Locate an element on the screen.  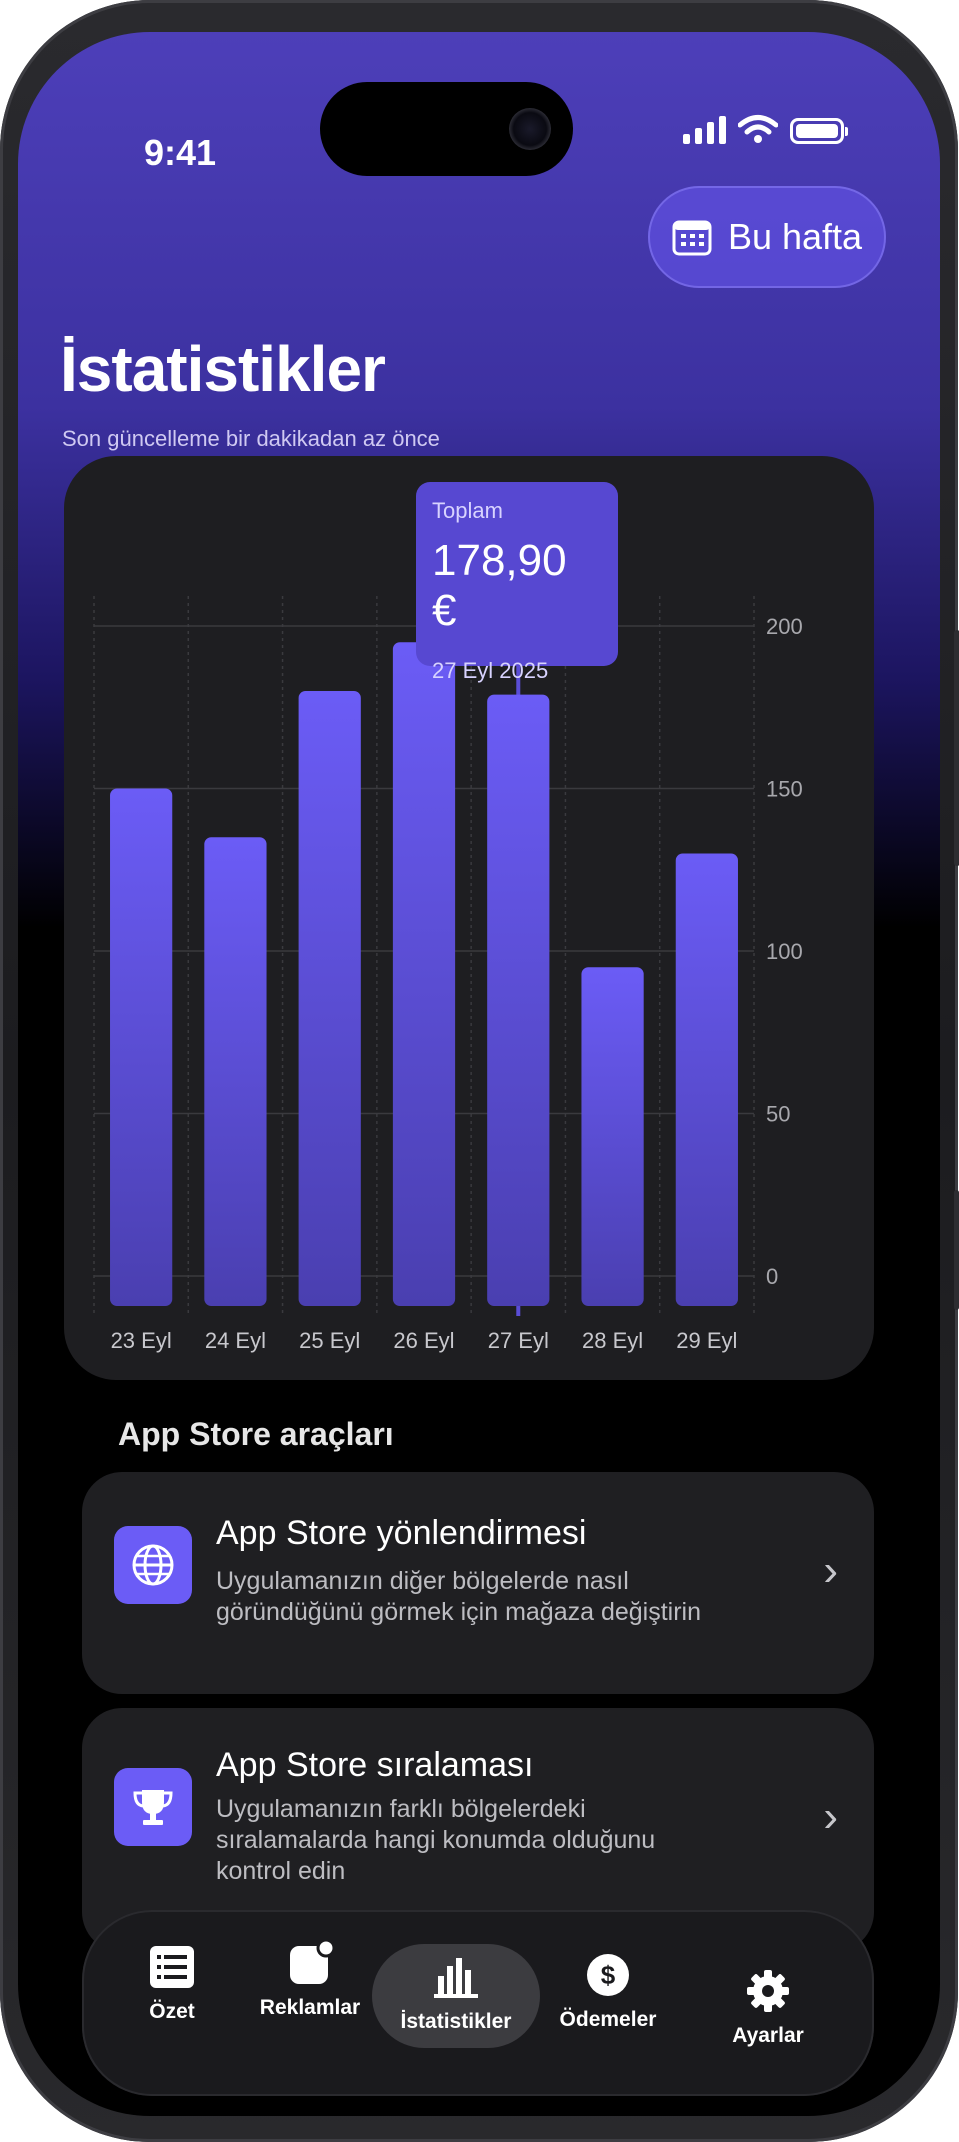
tab-label: Ödemeler is located at coordinates (608, 2019).